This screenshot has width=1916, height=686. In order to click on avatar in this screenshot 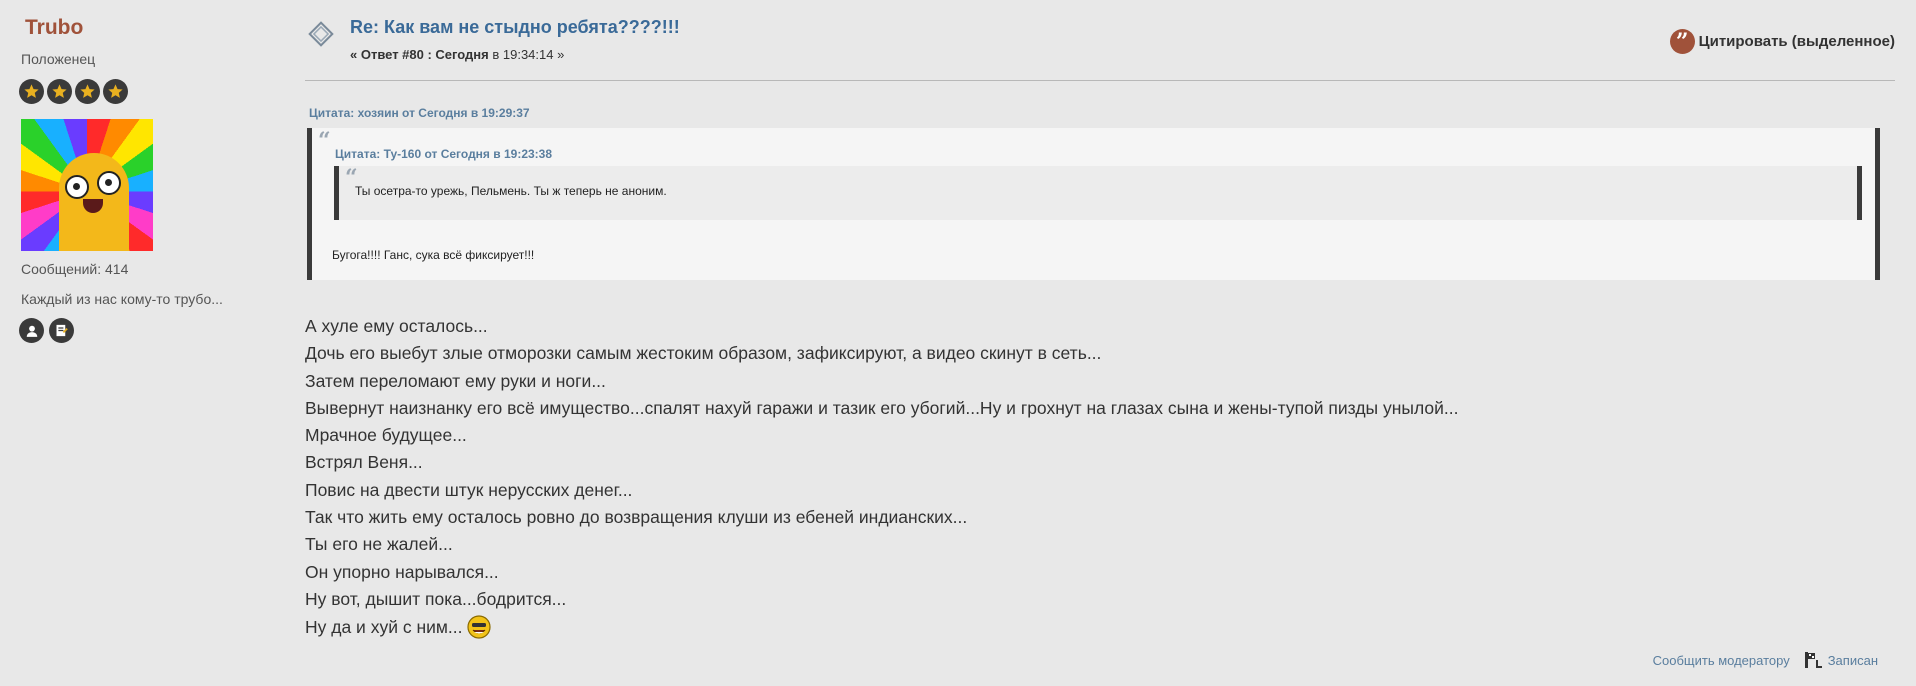, I will do `click(87, 185)`.